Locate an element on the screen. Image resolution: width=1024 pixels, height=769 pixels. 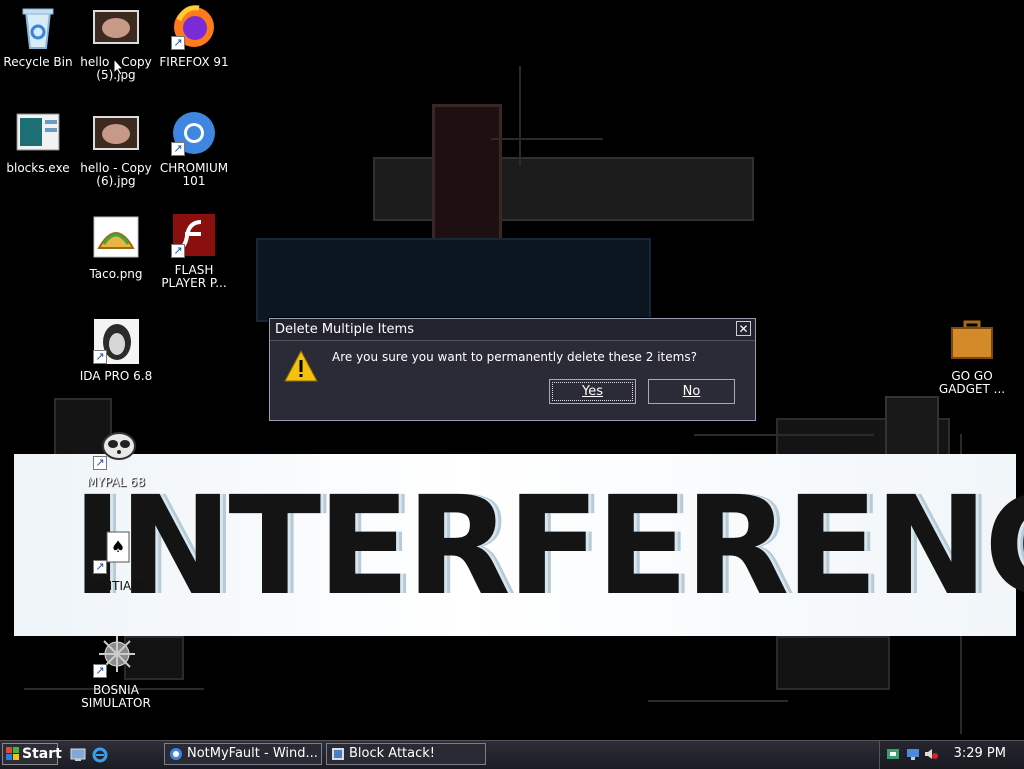
start-label: Start is located at coordinates (42, 754).